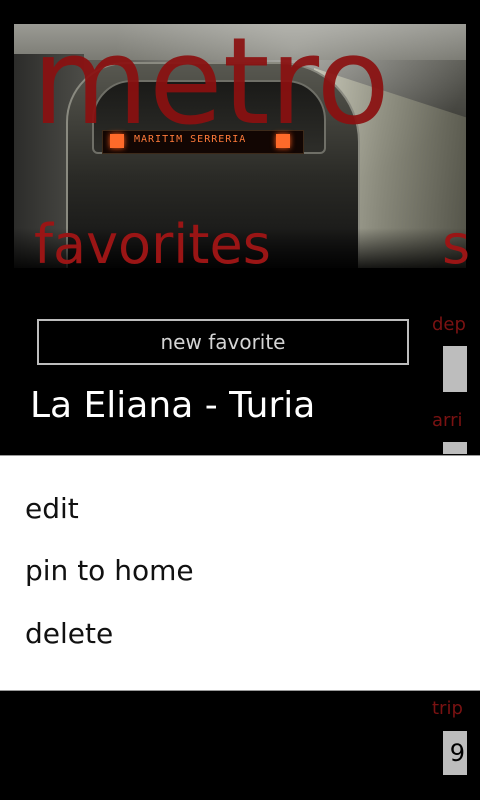 This screenshot has width=480, height=800. Describe the element at coordinates (172, 406) in the screenshot. I see `favorite-item: La Eliana - Turia` at that location.